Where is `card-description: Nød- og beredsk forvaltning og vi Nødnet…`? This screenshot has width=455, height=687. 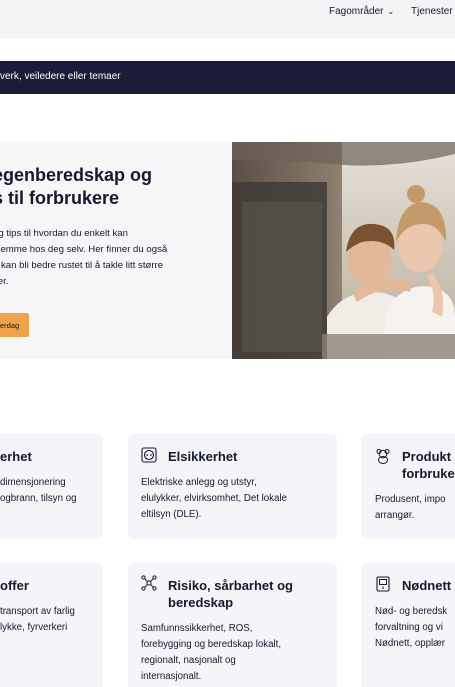
card-description: Nød- og beredsk forvaltning og vi Nødnet… is located at coordinates (411, 628).